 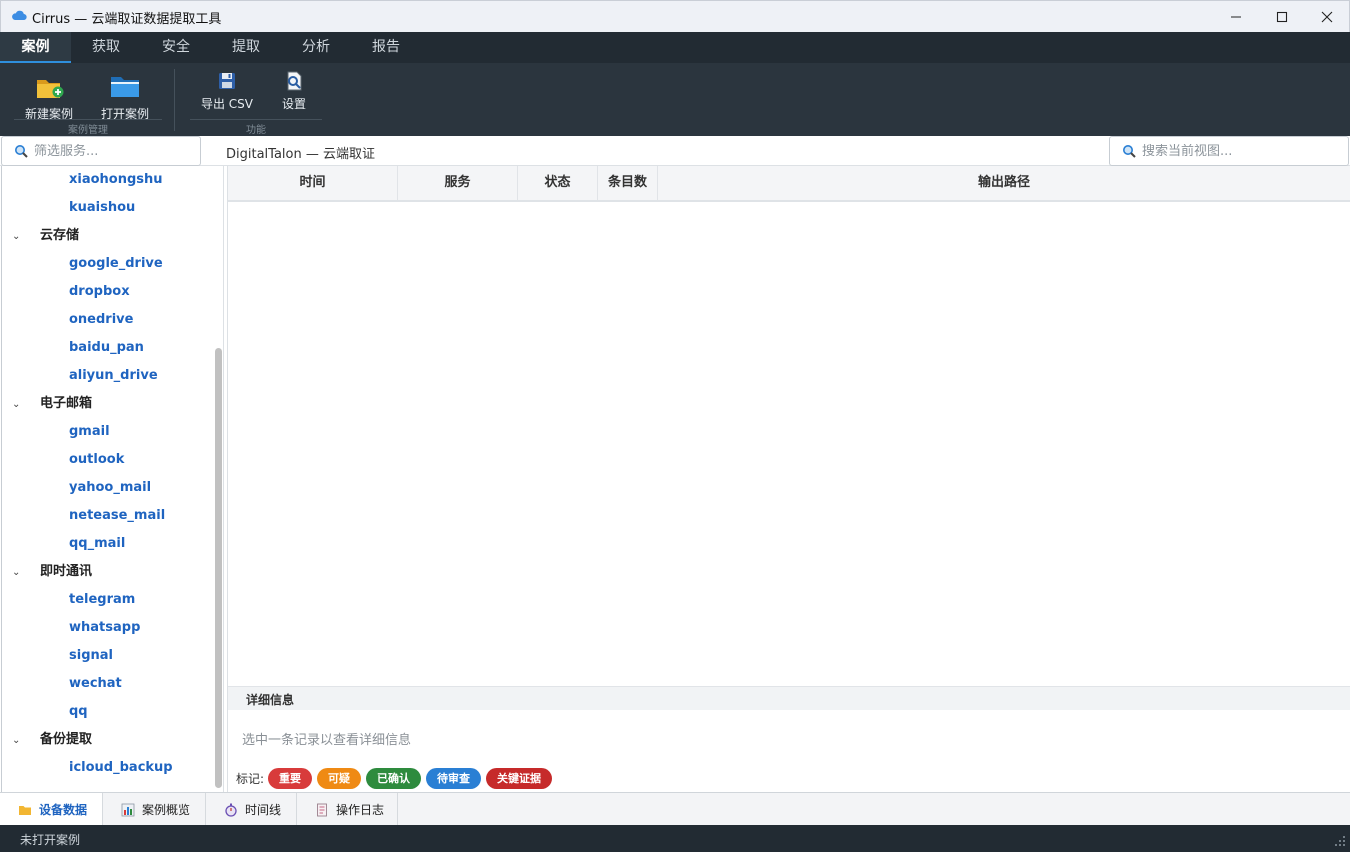 I want to click on detail-placeholder: 选中一条记录以查看详细信息, so click(x=327, y=740).